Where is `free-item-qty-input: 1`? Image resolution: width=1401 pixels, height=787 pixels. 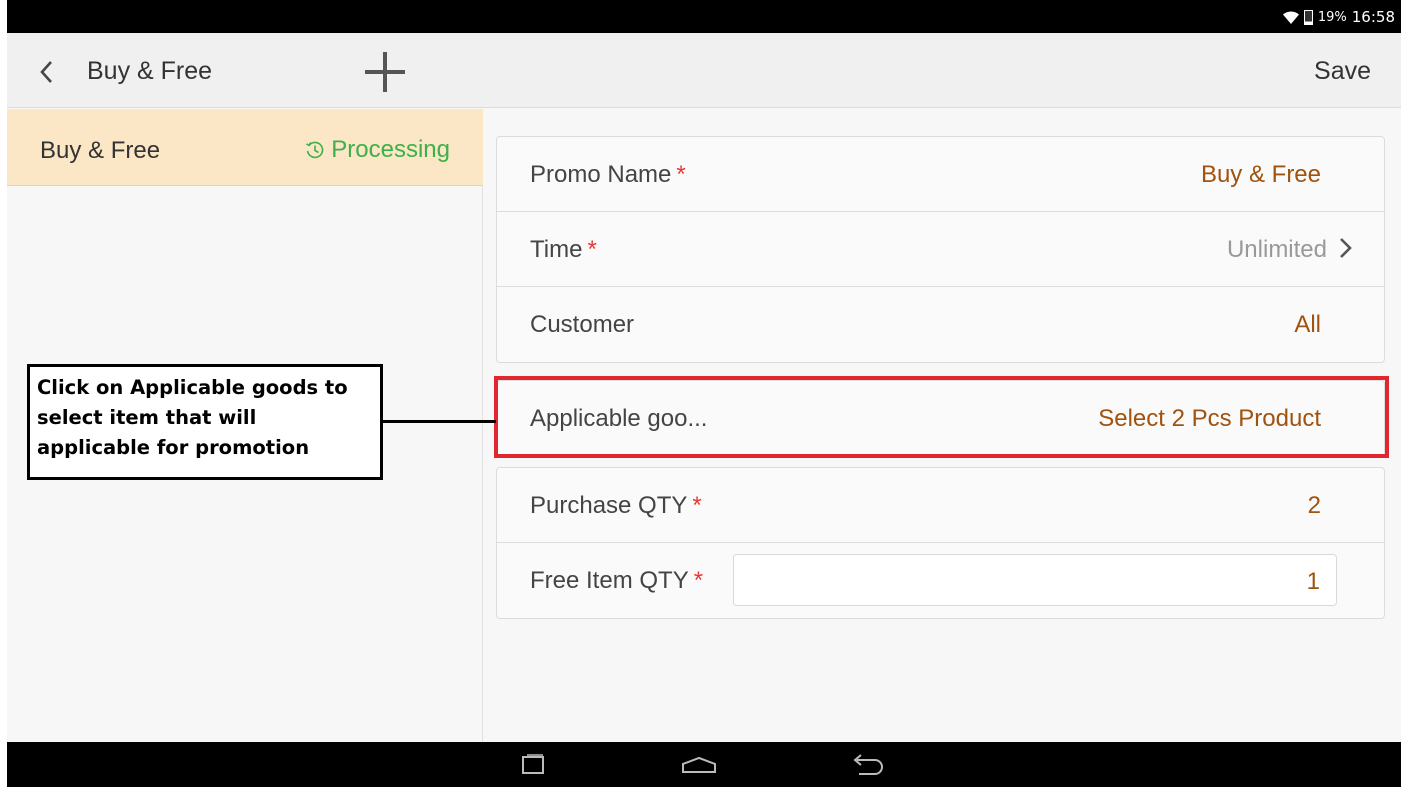 free-item-qty-input: 1 is located at coordinates (1035, 580).